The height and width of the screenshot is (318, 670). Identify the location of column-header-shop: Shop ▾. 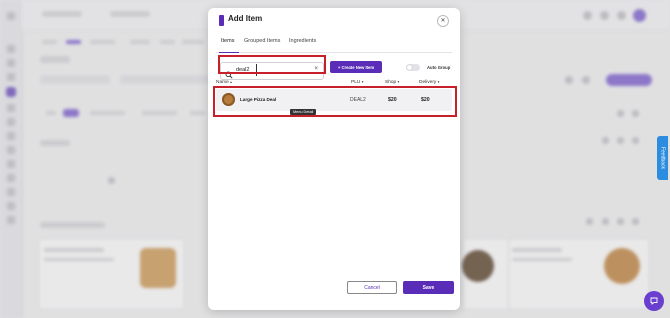
(392, 82).